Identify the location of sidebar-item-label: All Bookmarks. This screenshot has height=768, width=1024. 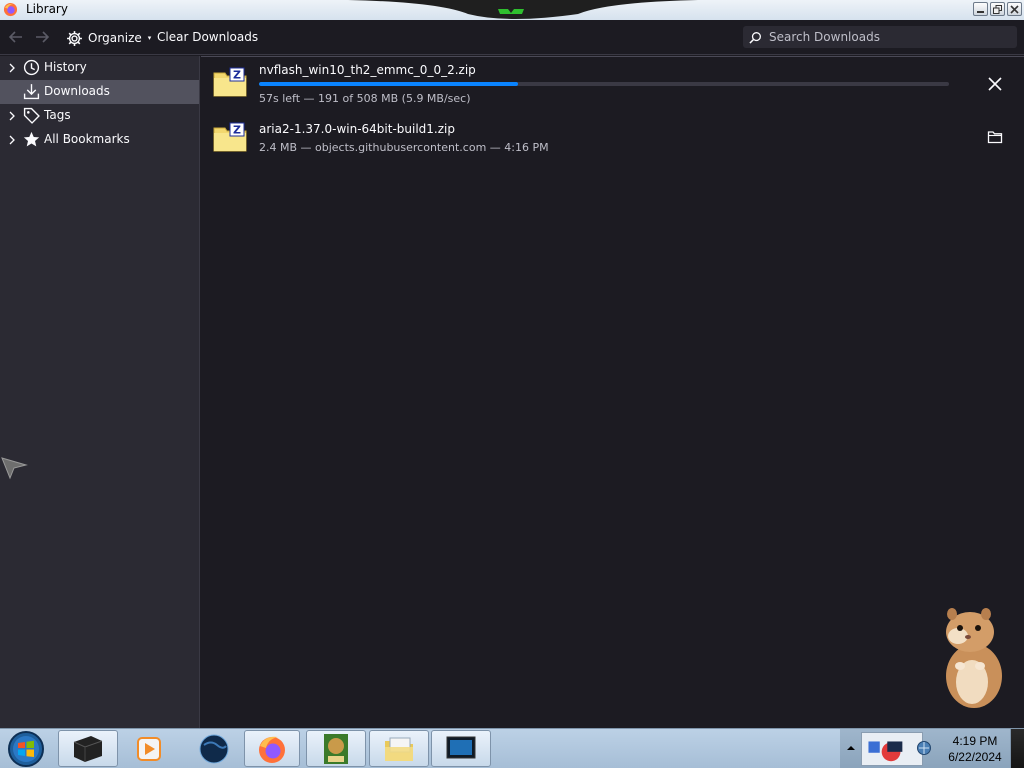
(87, 139).